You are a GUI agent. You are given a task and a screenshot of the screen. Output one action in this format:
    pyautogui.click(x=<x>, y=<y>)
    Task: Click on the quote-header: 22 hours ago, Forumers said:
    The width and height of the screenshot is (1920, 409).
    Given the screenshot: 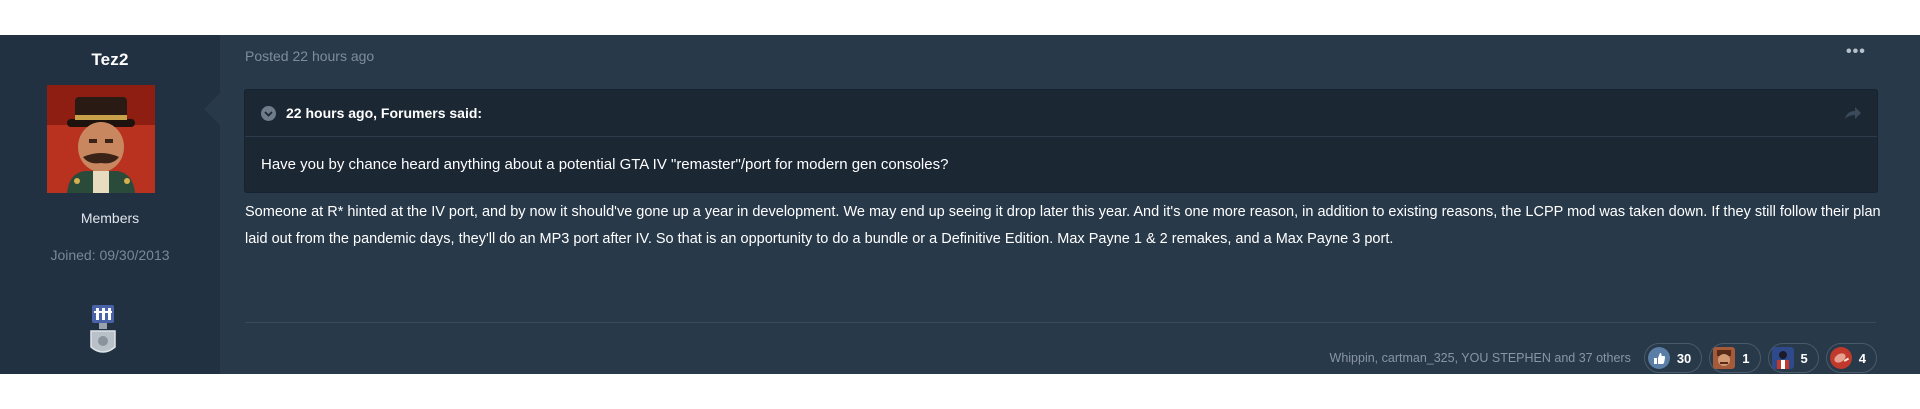 What is the action you would take?
    pyautogui.click(x=1061, y=113)
    